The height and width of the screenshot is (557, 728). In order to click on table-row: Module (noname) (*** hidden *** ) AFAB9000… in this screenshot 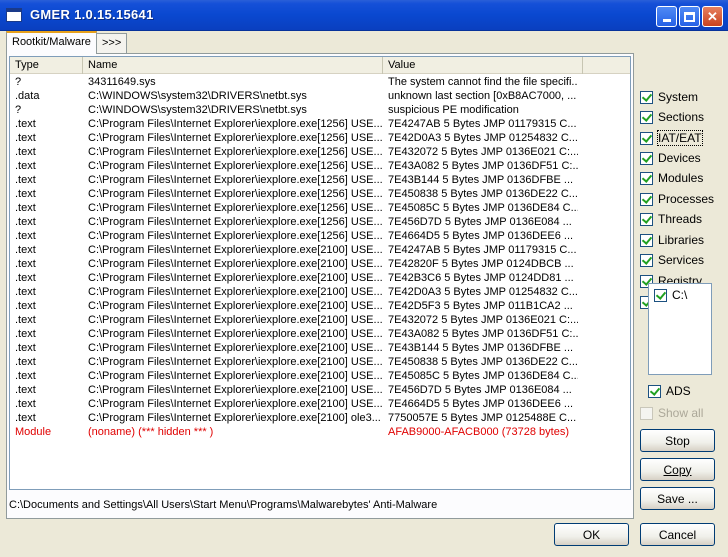, I will do `click(320, 432)`.